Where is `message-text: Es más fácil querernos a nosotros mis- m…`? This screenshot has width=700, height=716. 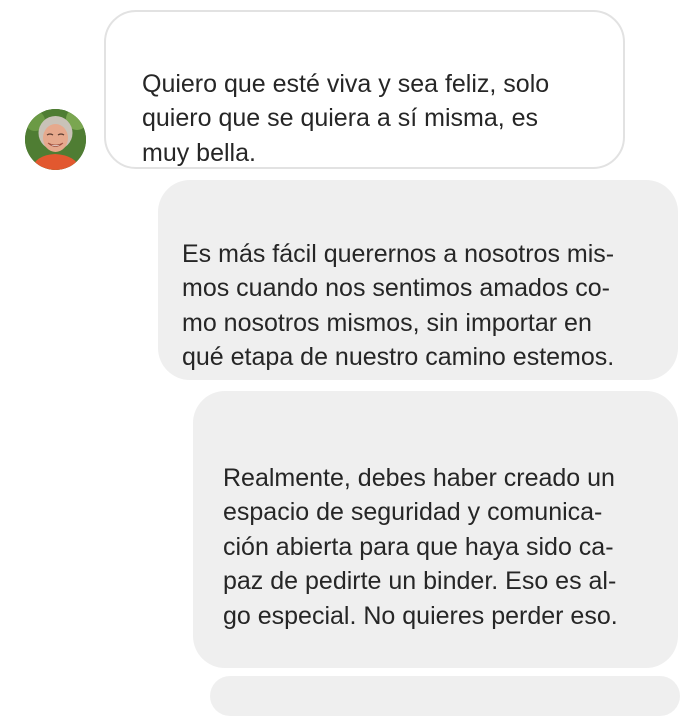 message-text: Es más fácil querernos a nosotros mis- m… is located at coordinates (398, 305).